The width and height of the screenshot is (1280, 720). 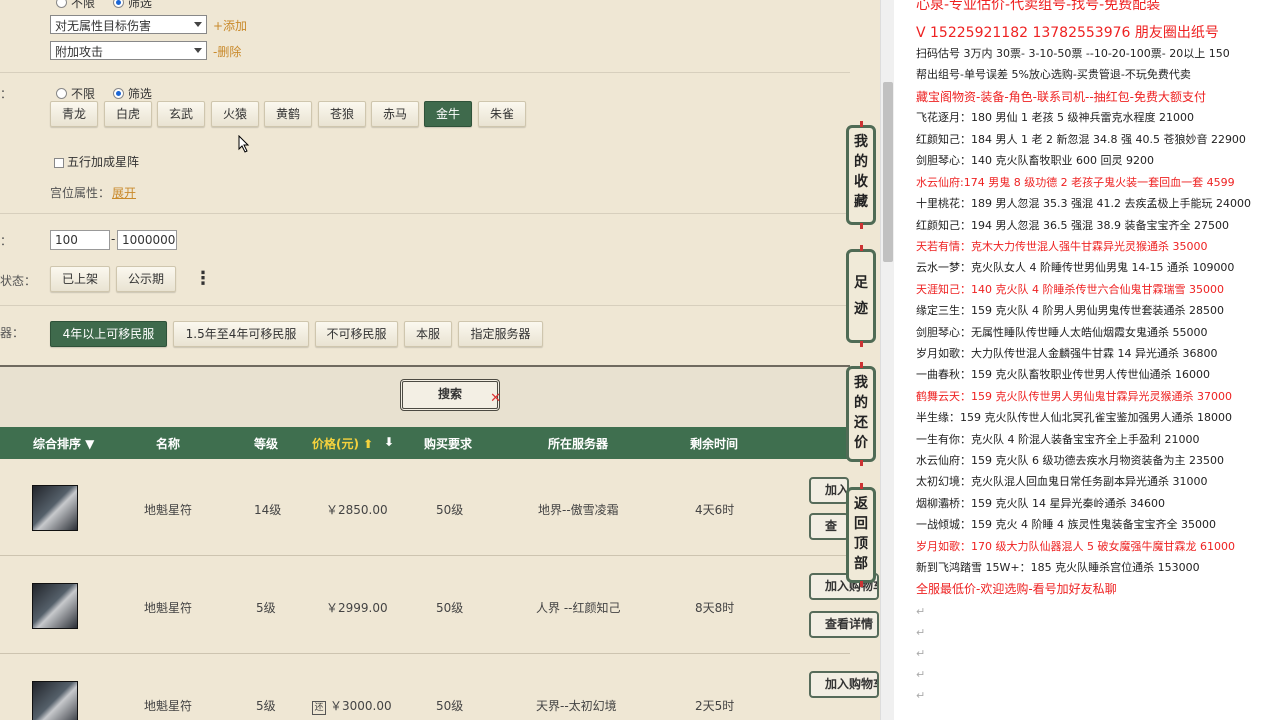 What do you see at coordinates (844, 624) in the screenshot?
I see `view-details-button: 查看详情` at bounding box center [844, 624].